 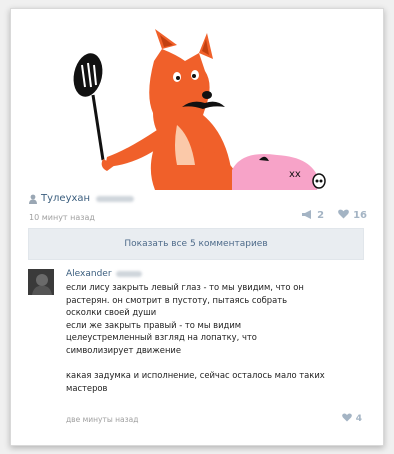 What do you see at coordinates (334, 215) in the screenshot?
I see `post-stats: 2 16` at bounding box center [334, 215].